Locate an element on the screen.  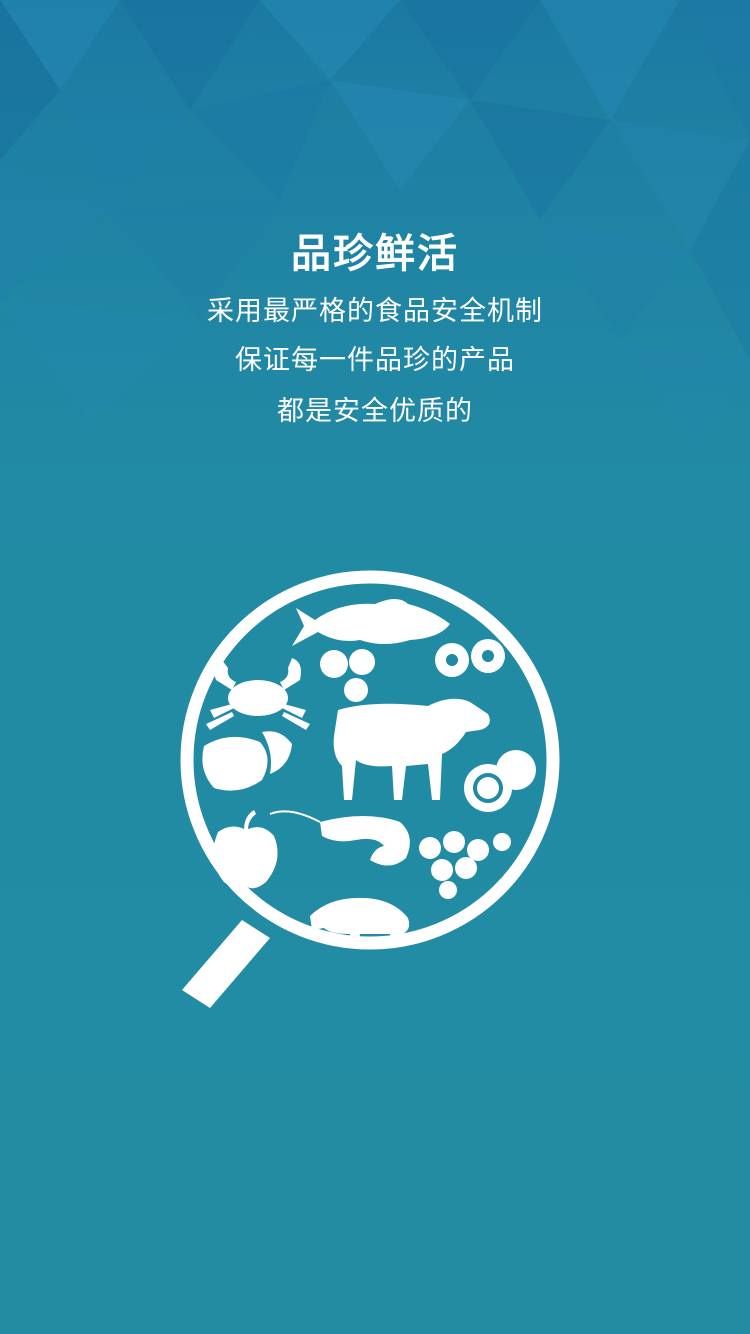
shrimp-icon is located at coordinates (339, 838).